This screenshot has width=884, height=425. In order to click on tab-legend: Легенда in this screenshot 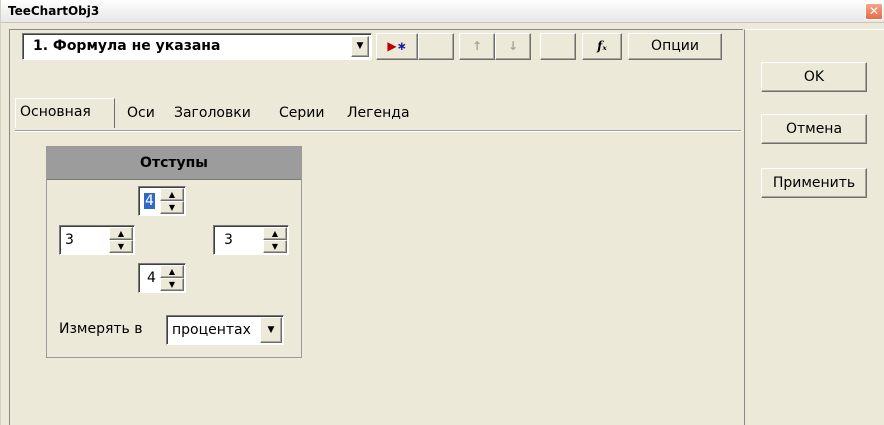, I will do `click(378, 114)`.